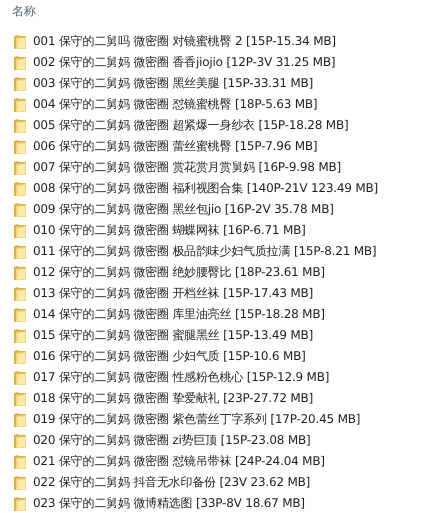  I want to click on folder-name: 022 保守的二舅妈 抖音无水印备份 [23V 23.62 MB], so click(171, 482).